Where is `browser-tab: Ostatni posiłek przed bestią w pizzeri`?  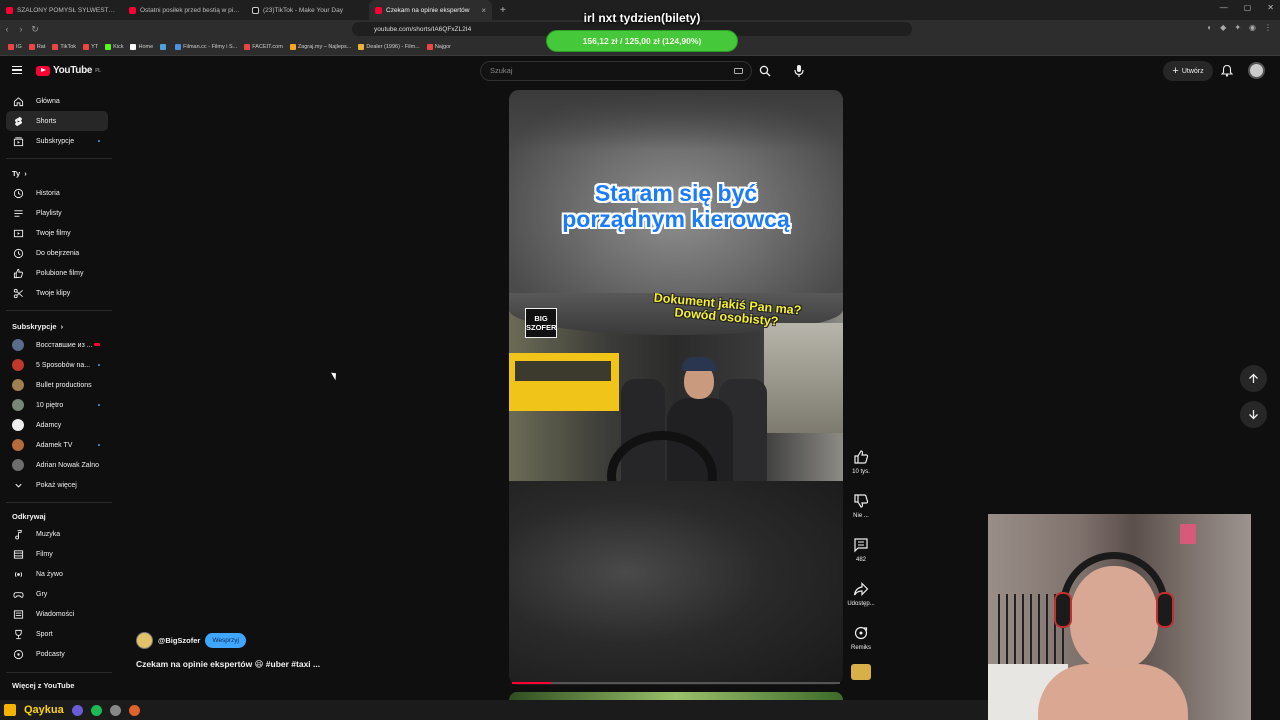
browser-tab: Ostatni posiłek przed bestią w pizzeri is located at coordinates (184, 10).